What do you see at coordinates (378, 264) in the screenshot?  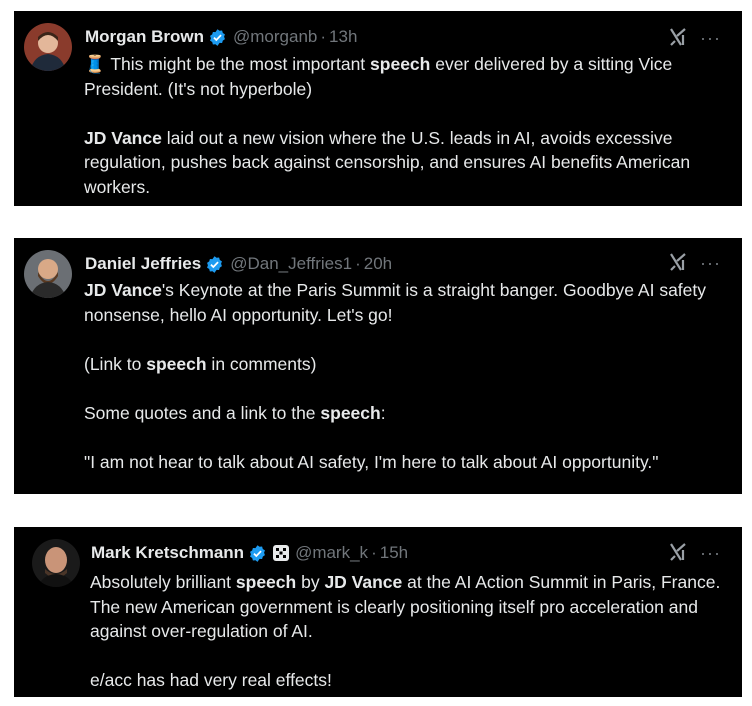 I see `timestamp: 20h` at bounding box center [378, 264].